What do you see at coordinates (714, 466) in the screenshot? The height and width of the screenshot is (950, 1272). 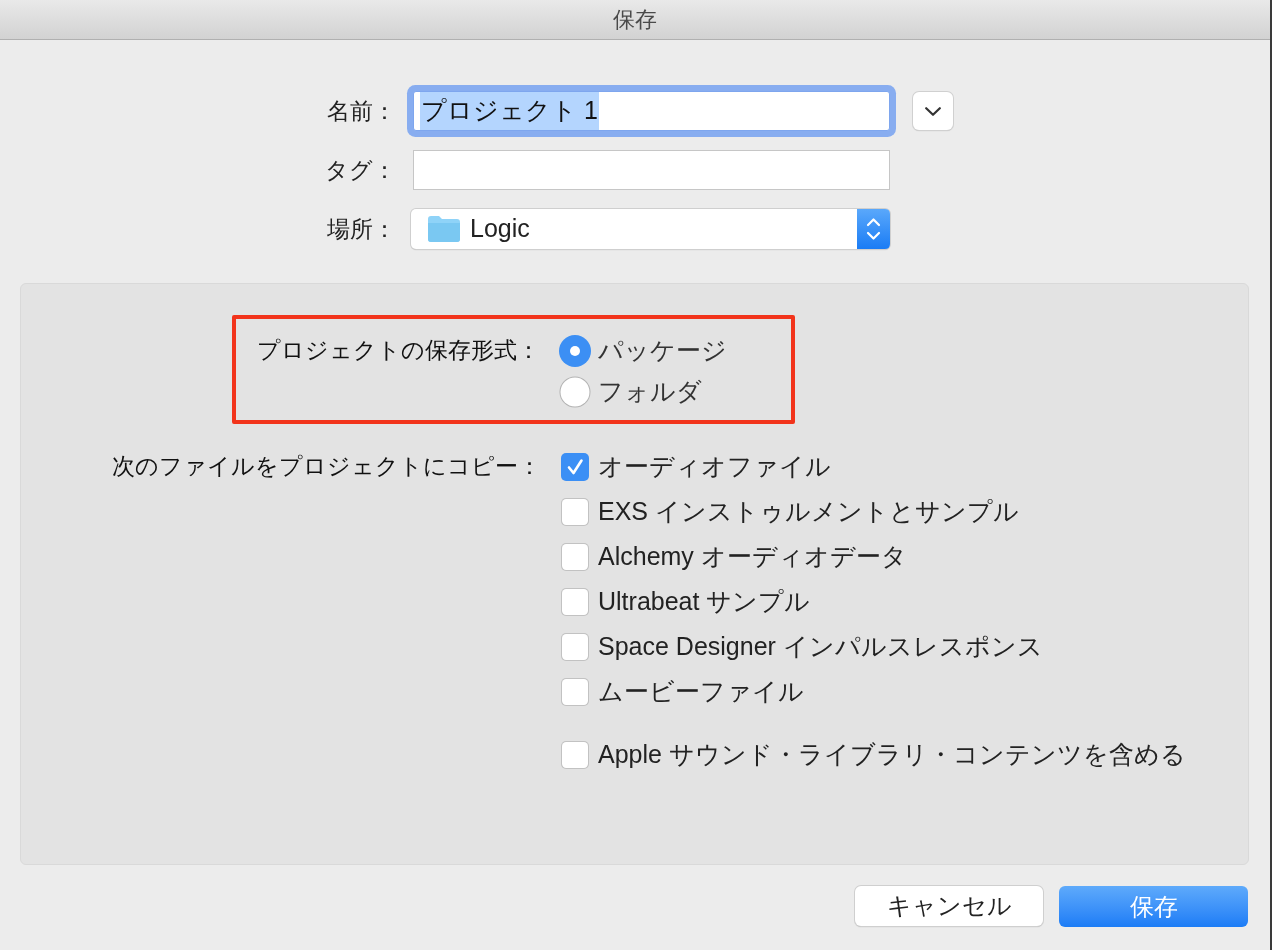 I see `checkbox-label: オーディオファイル` at bounding box center [714, 466].